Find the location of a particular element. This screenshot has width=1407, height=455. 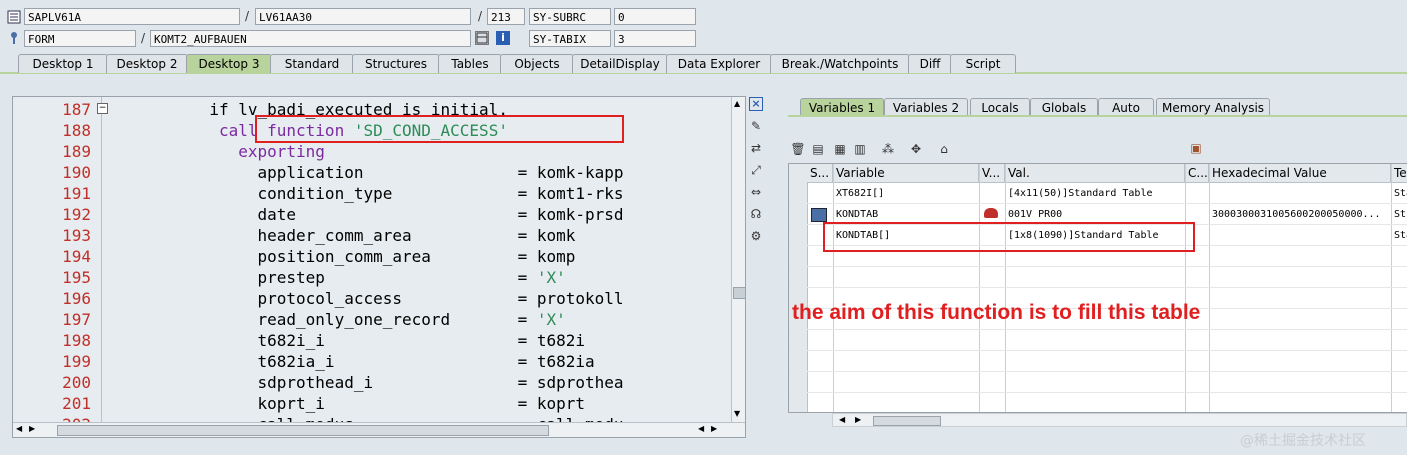

tab-globals: Globals is located at coordinates (1064, 107).